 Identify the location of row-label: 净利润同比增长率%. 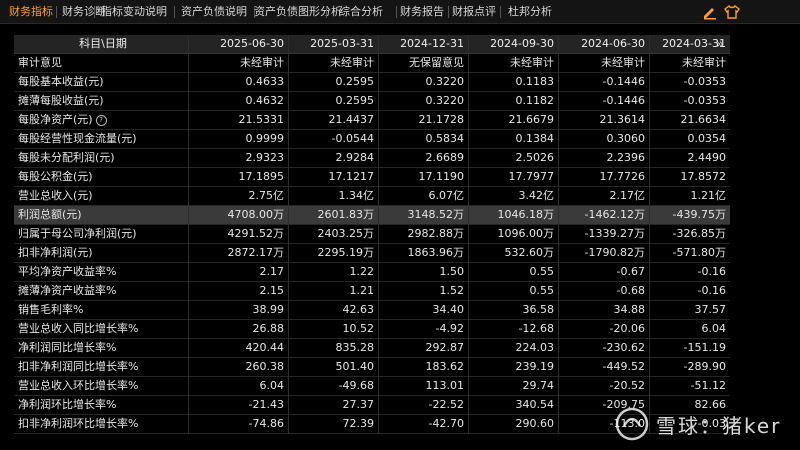
(67, 347).